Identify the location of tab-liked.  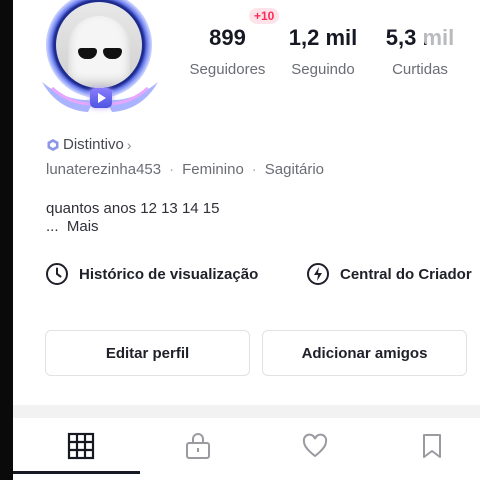
(315, 446).